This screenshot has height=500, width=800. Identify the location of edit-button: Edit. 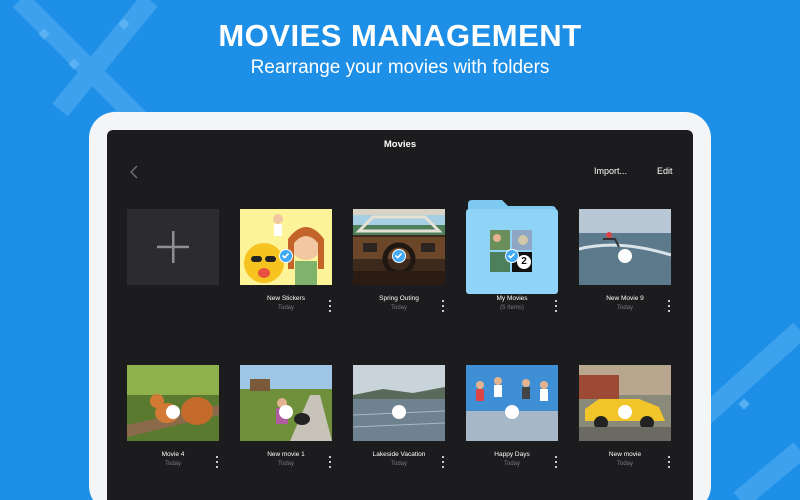
(665, 171).